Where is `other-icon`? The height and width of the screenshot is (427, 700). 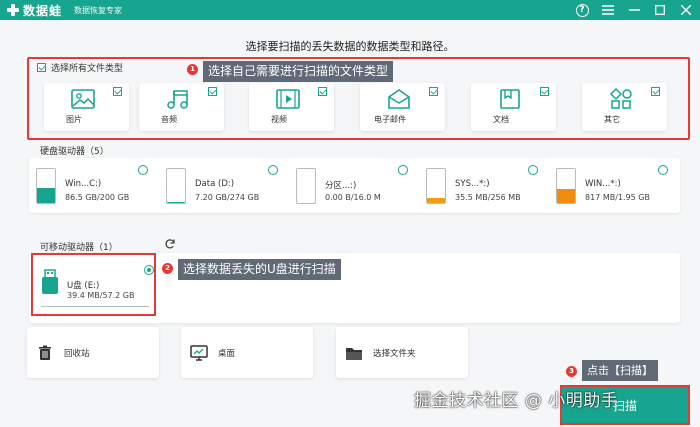
other-icon is located at coordinates (620, 98).